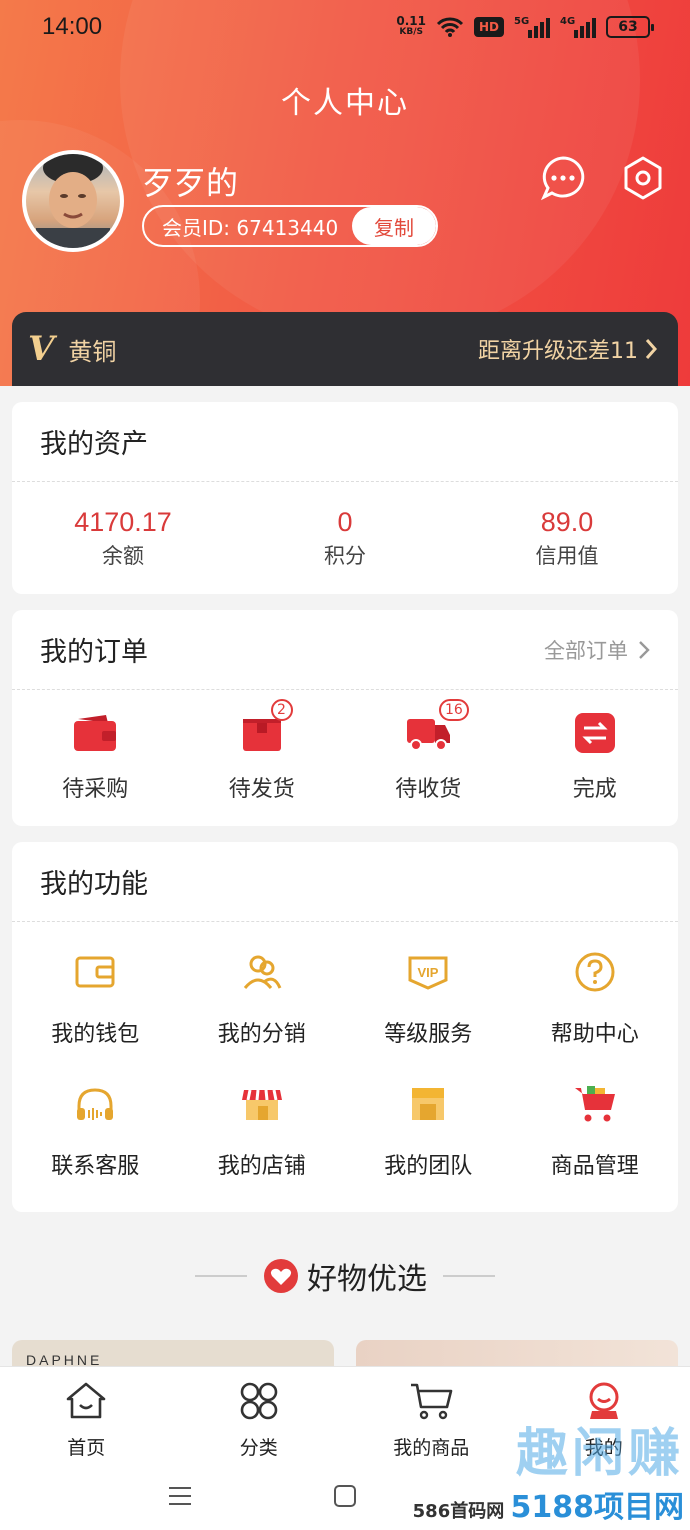 This screenshot has height=1530, width=690. I want to click on member-id-pill: 会员ID: 67413440 复制, so click(290, 226).